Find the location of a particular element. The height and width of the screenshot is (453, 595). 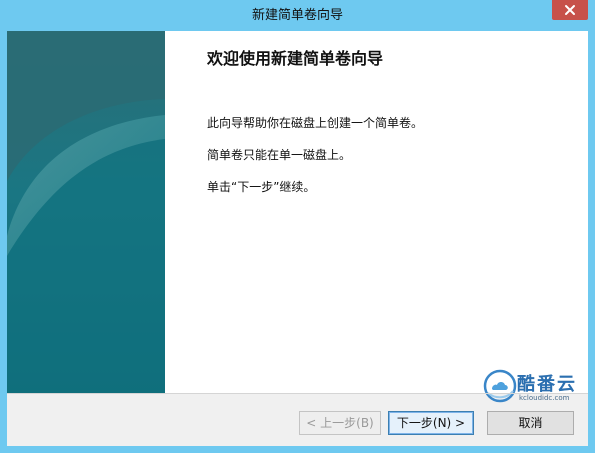

window-title: 新建简单卷向导 is located at coordinates (297, 15).